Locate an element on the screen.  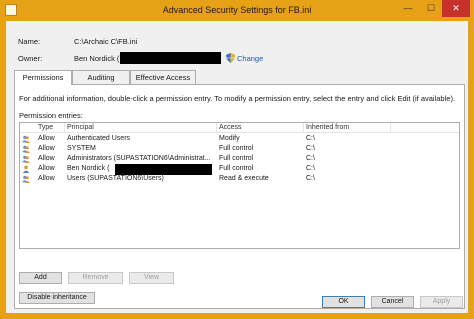
change-owner-link: Change is located at coordinates (250, 58).